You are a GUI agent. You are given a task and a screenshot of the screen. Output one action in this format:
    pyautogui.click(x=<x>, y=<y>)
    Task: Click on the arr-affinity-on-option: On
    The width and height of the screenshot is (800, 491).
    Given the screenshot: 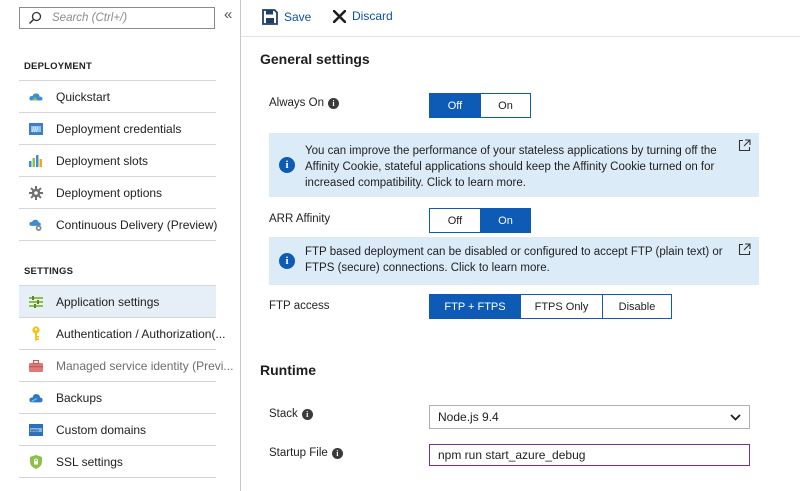 What is the action you would take?
    pyautogui.click(x=505, y=220)
    